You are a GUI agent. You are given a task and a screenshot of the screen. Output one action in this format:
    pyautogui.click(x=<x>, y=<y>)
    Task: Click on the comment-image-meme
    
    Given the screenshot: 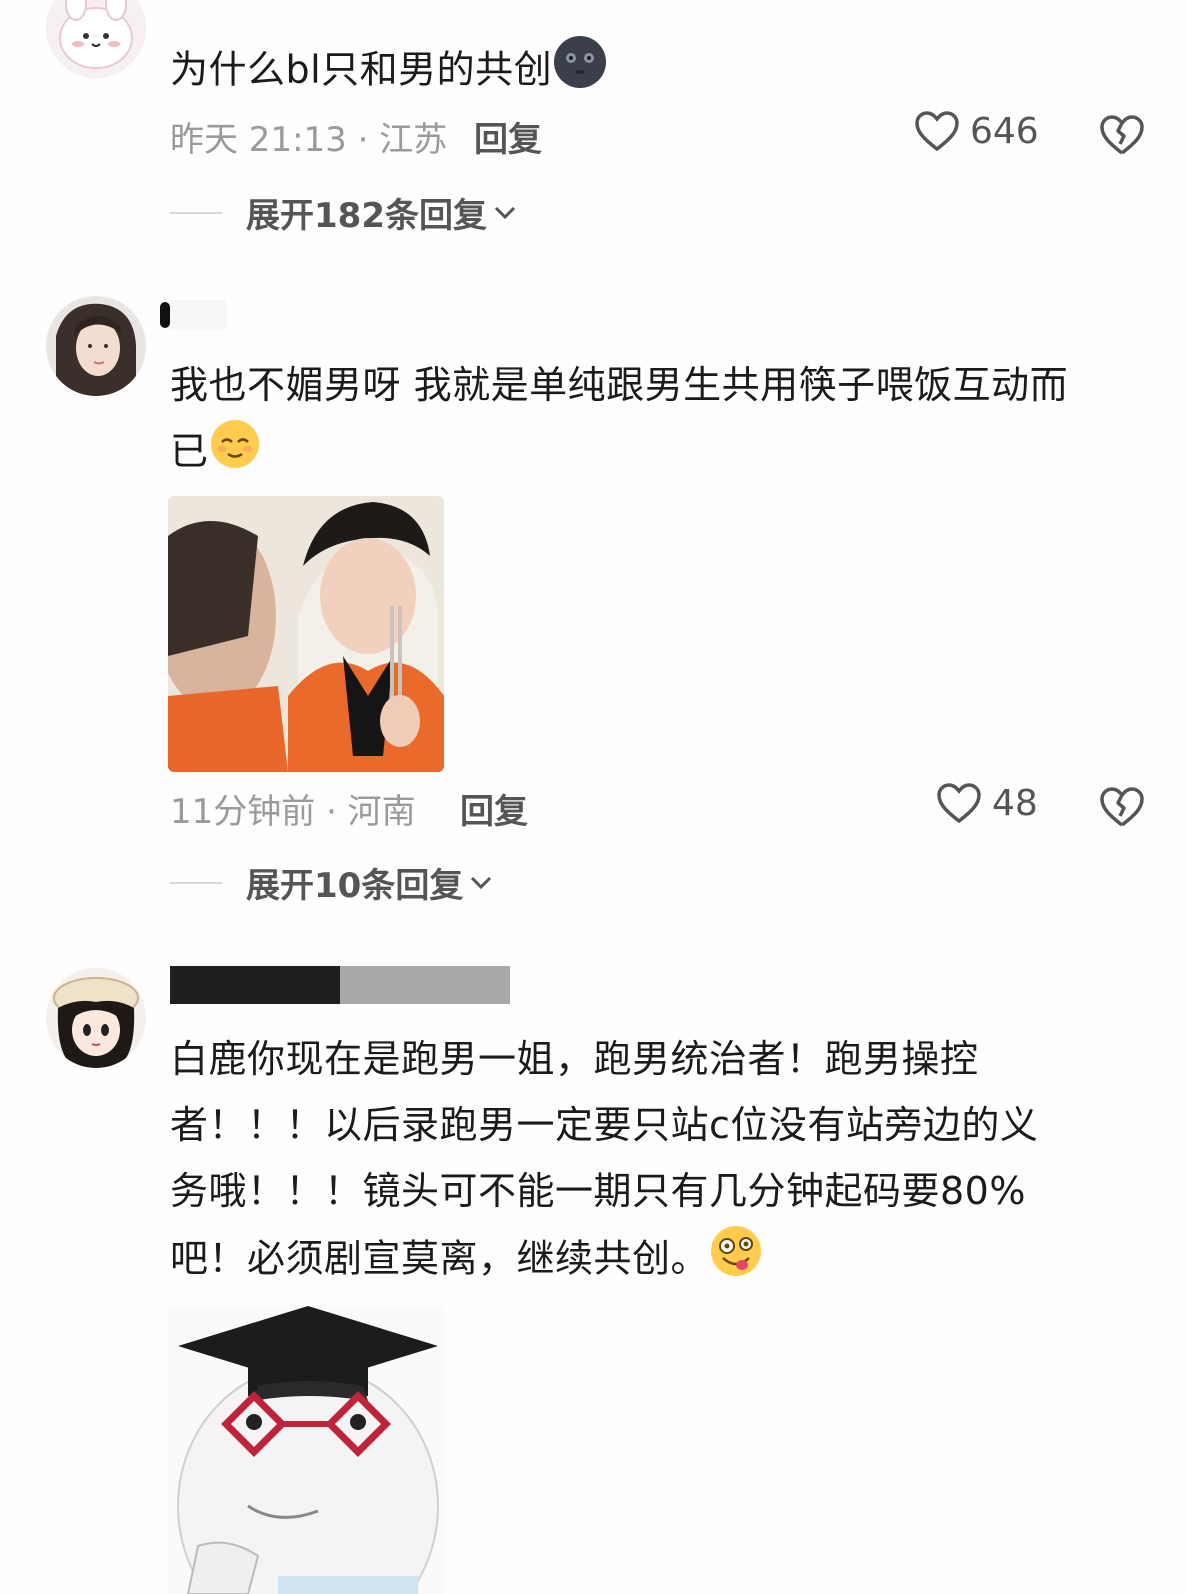 What is the action you would take?
    pyautogui.click(x=306, y=1450)
    